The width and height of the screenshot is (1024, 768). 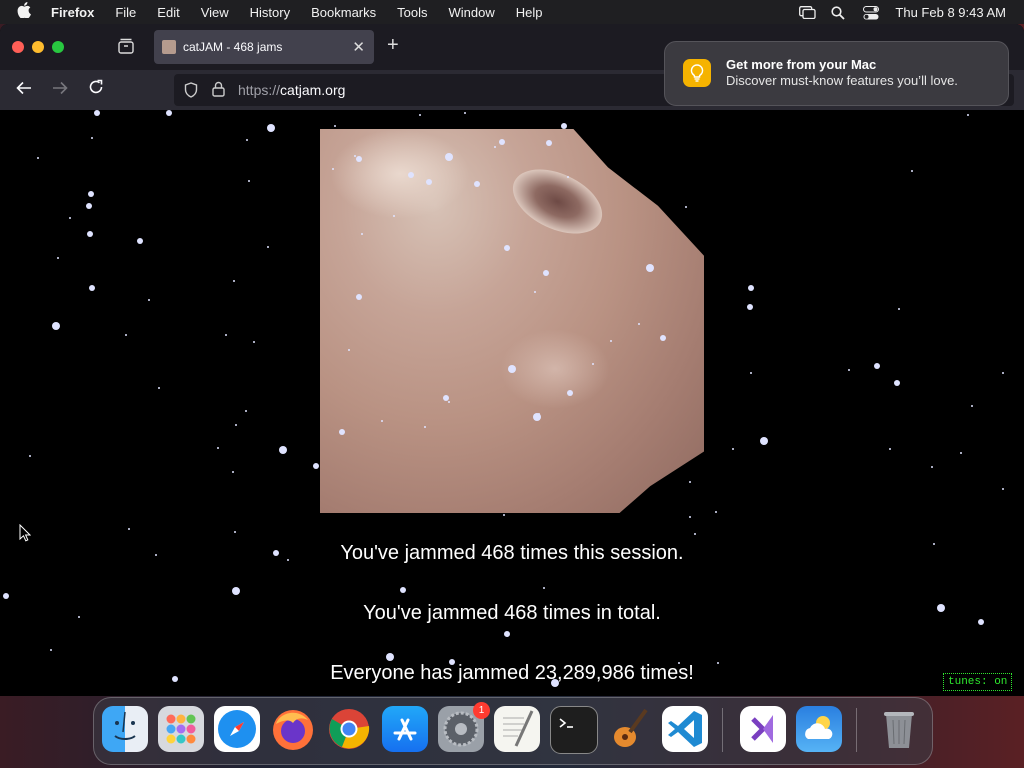 I want to click on spotlight-search-icon, so click(x=839, y=13).